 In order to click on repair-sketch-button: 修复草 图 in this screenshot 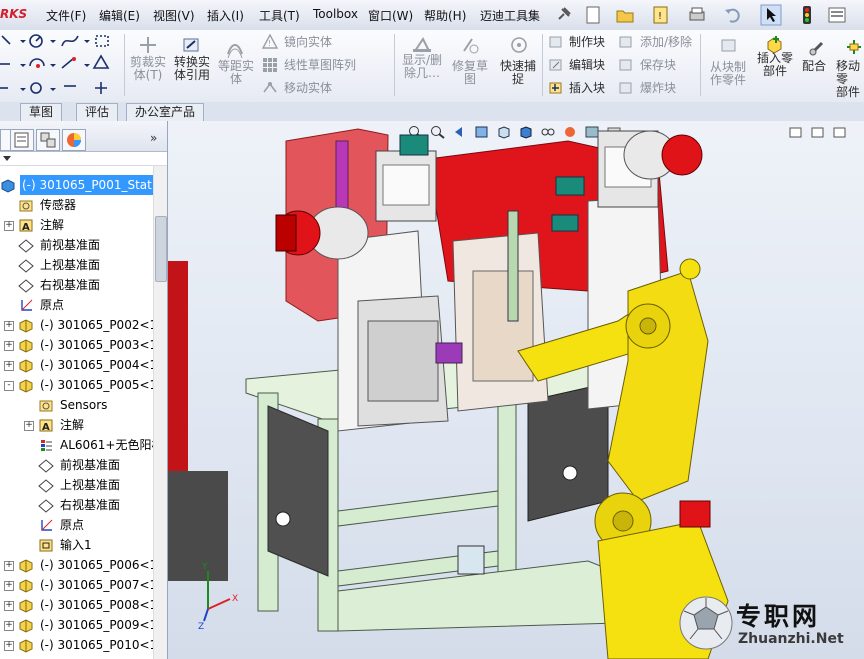, I will do `click(470, 73)`.